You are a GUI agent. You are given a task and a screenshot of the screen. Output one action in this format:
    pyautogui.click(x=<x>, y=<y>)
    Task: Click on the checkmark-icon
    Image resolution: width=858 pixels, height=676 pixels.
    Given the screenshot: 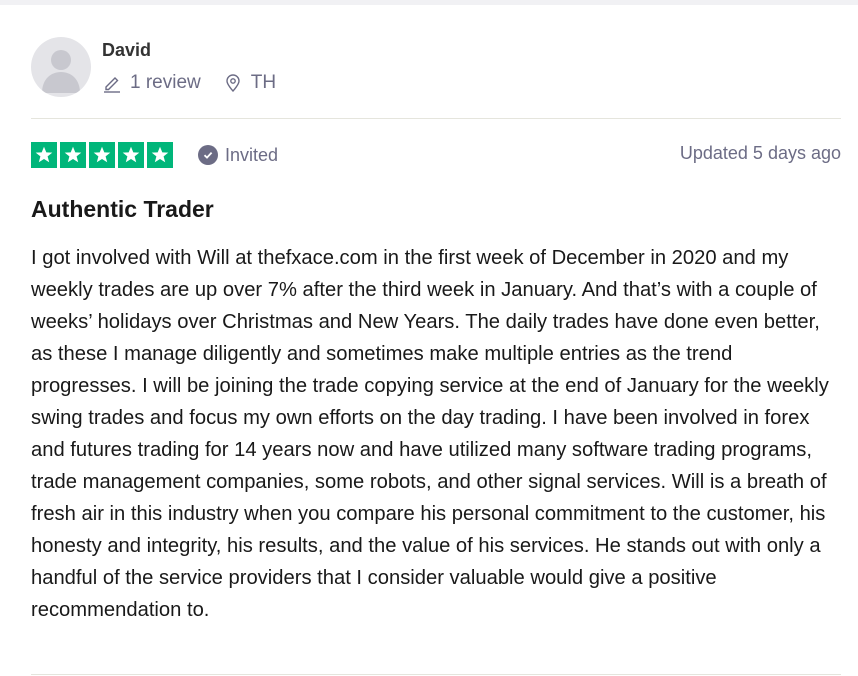 What is the action you would take?
    pyautogui.click(x=208, y=155)
    